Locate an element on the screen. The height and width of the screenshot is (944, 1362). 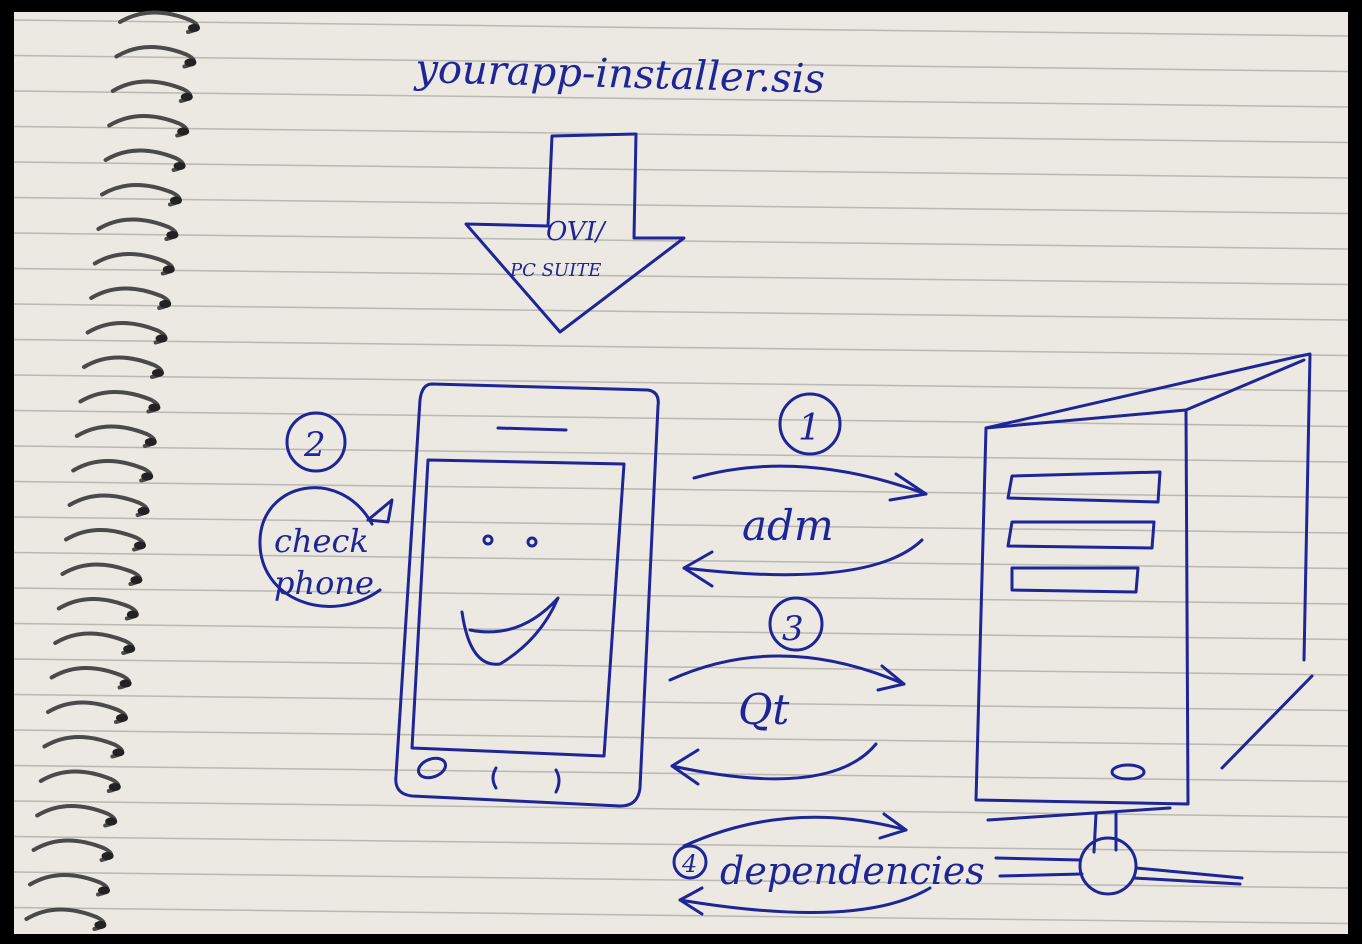
step1-number: 1 is located at coordinates (809, 428).